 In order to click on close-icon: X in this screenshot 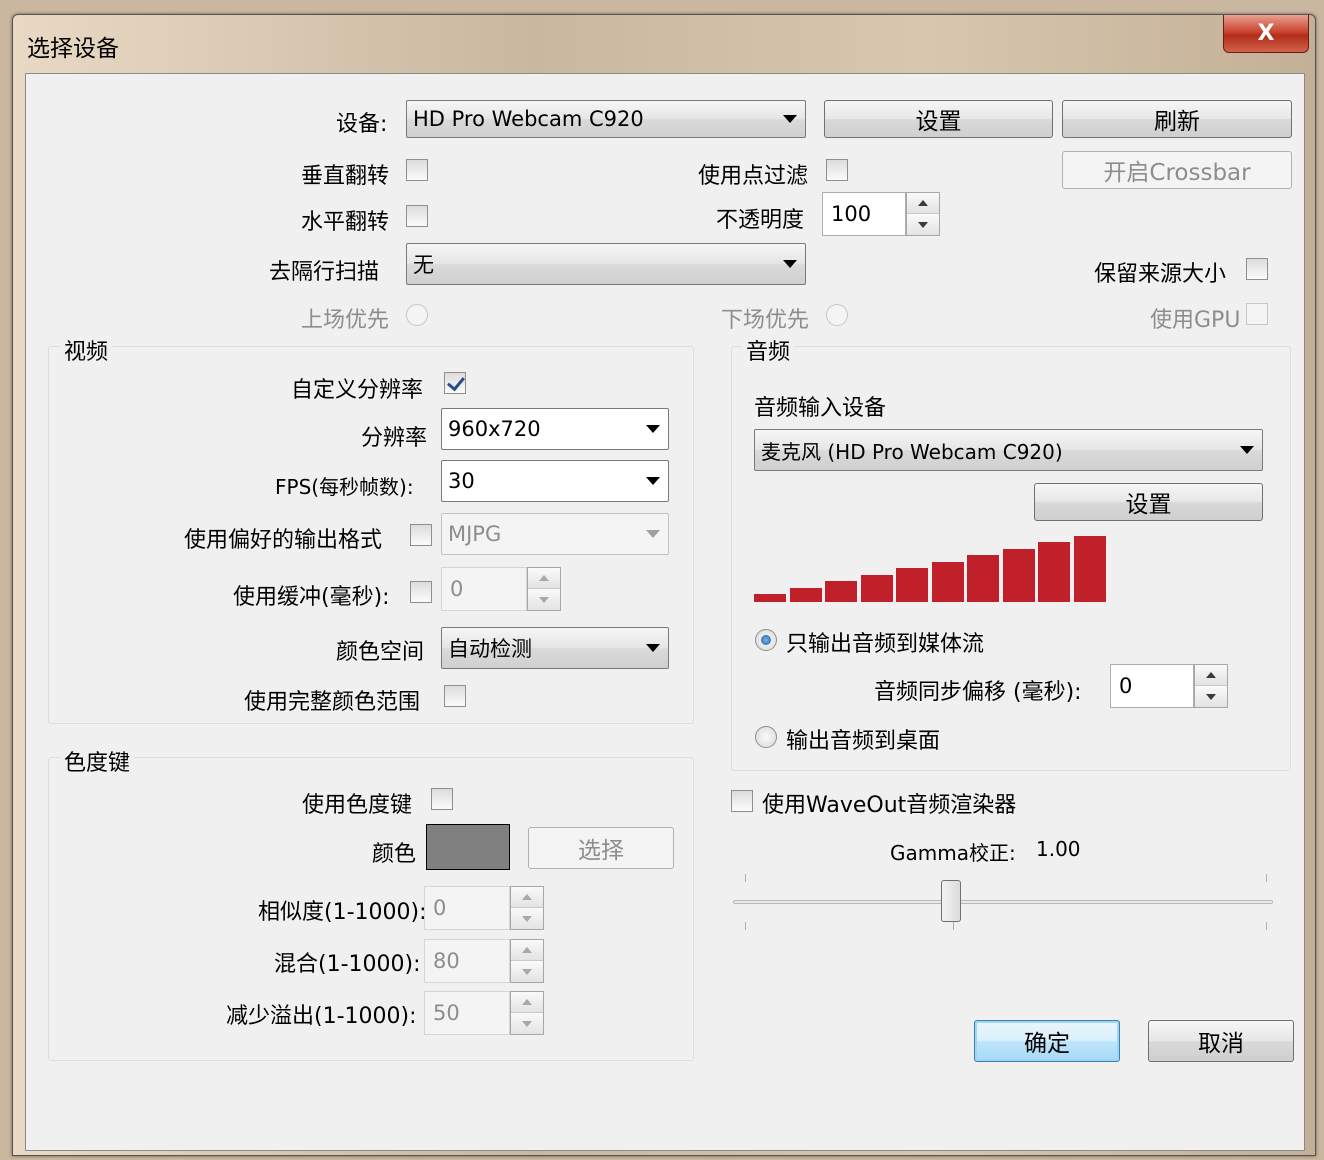, I will do `click(1266, 33)`.